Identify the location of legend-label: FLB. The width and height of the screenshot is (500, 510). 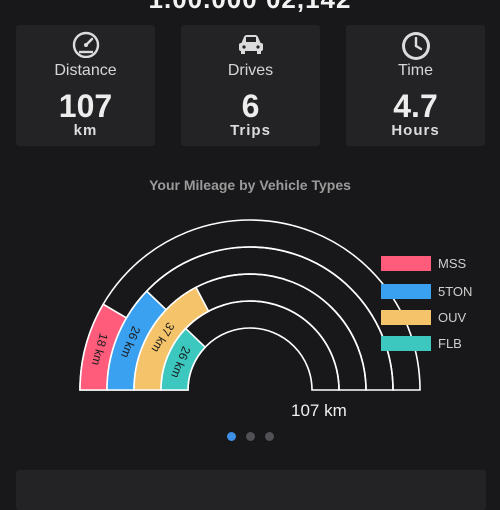
(450, 343).